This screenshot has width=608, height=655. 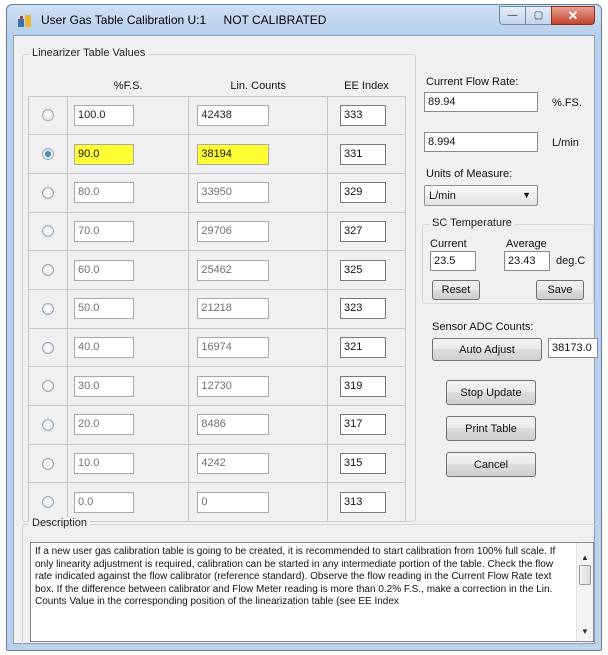 I want to click on scroll-thumb, so click(x=585, y=575).